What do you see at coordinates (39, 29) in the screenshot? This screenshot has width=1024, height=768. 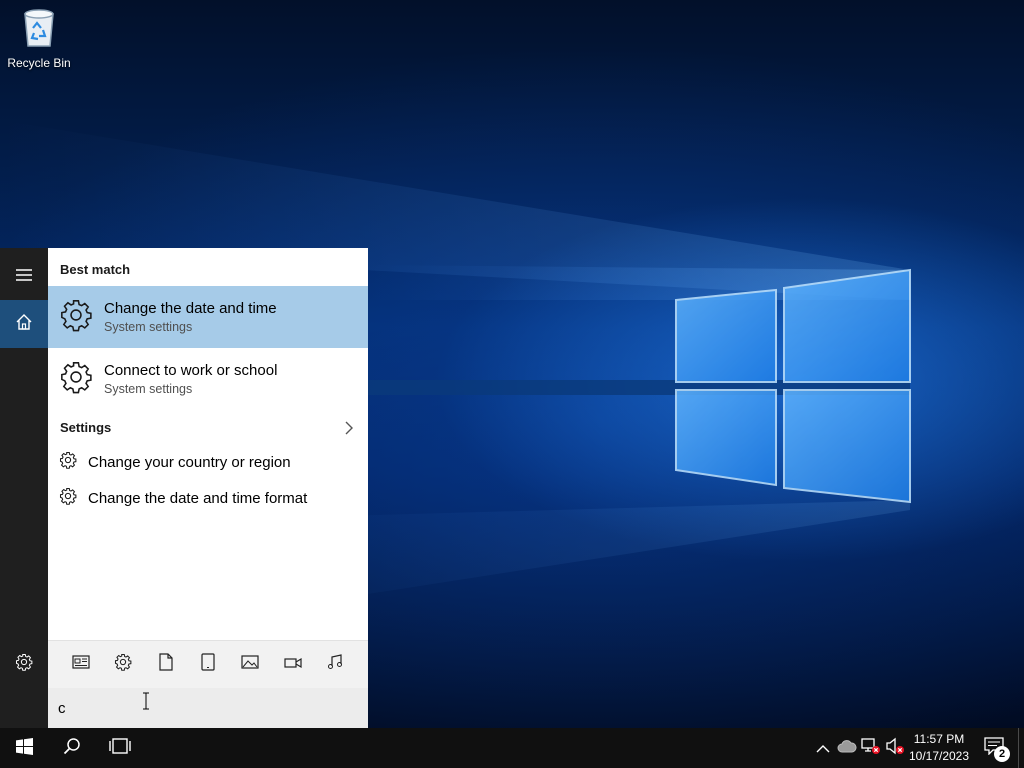 I see `recycle-bin-icon` at bounding box center [39, 29].